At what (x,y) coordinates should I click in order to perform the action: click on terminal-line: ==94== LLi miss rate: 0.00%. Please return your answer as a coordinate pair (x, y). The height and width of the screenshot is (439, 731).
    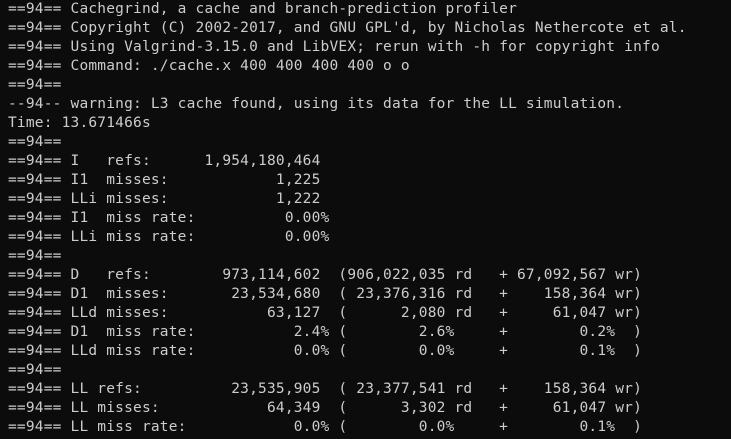
    Looking at the image, I should click on (169, 237).